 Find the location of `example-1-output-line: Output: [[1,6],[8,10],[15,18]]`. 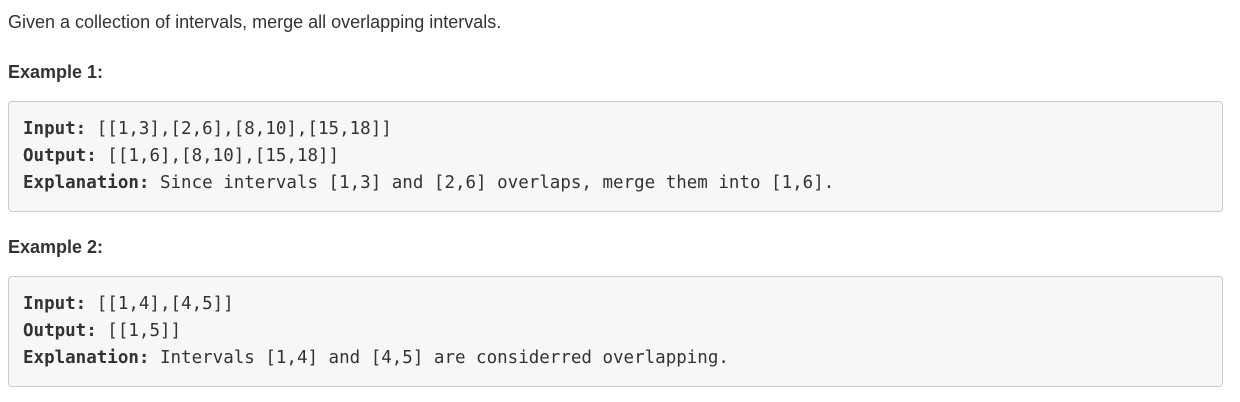

example-1-output-line: Output: [[1,6],[8,10],[15,18]] is located at coordinates (615, 156).